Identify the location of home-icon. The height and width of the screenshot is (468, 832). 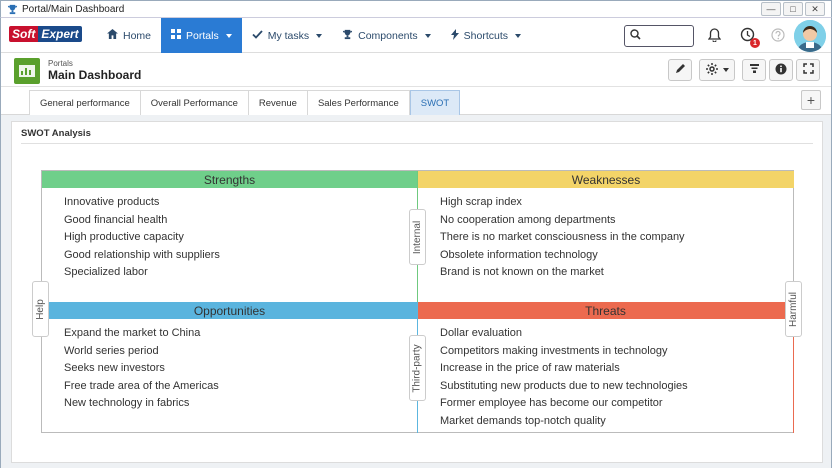
(112, 35).